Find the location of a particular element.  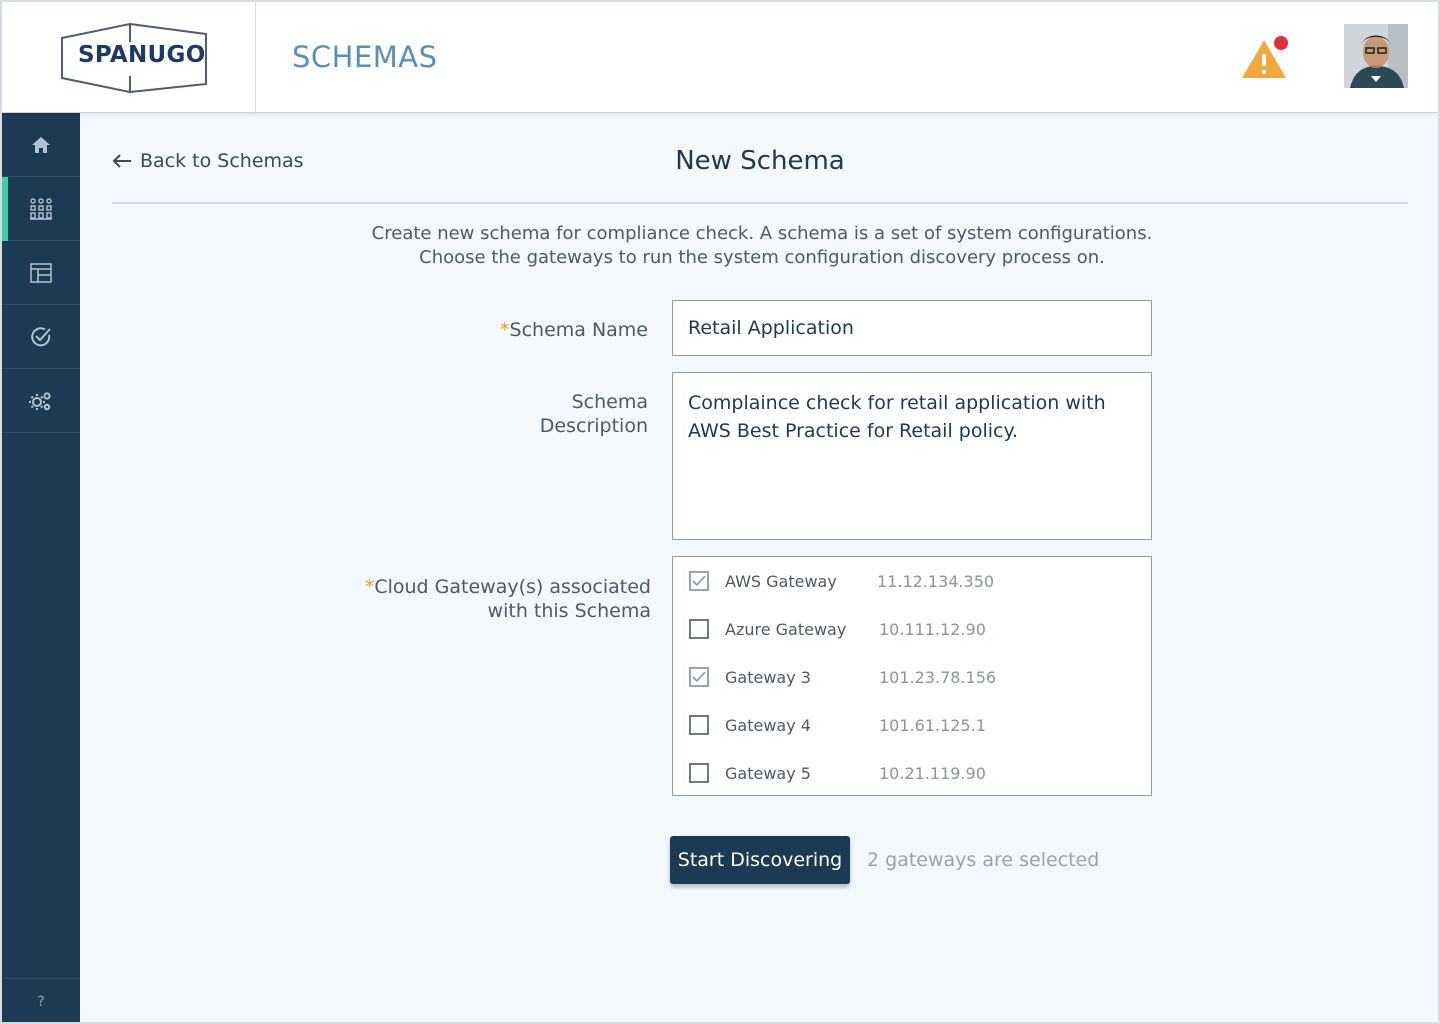

gateway-name: Gateway 4 is located at coordinates (768, 725).